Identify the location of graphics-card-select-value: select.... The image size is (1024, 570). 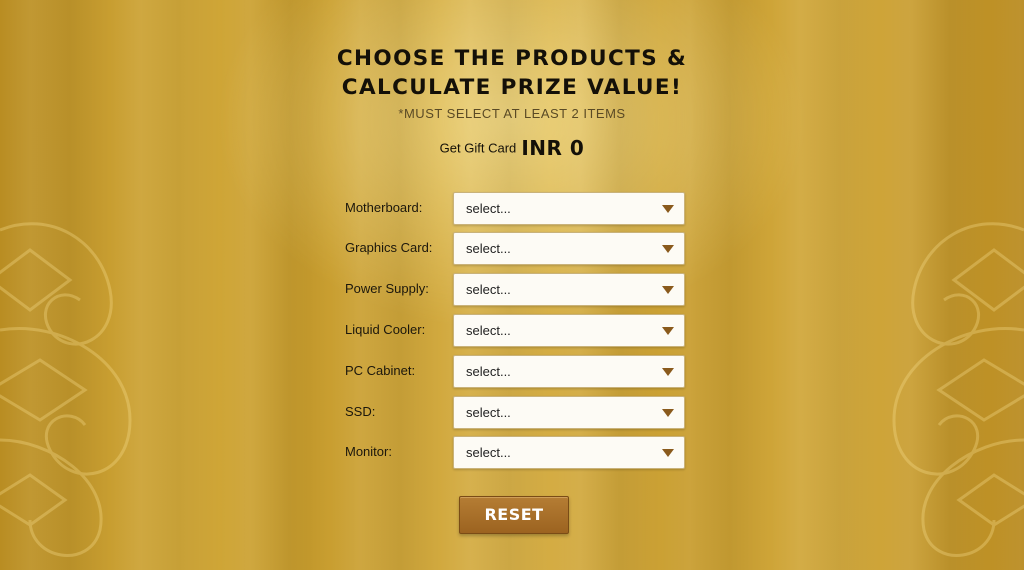
(488, 248).